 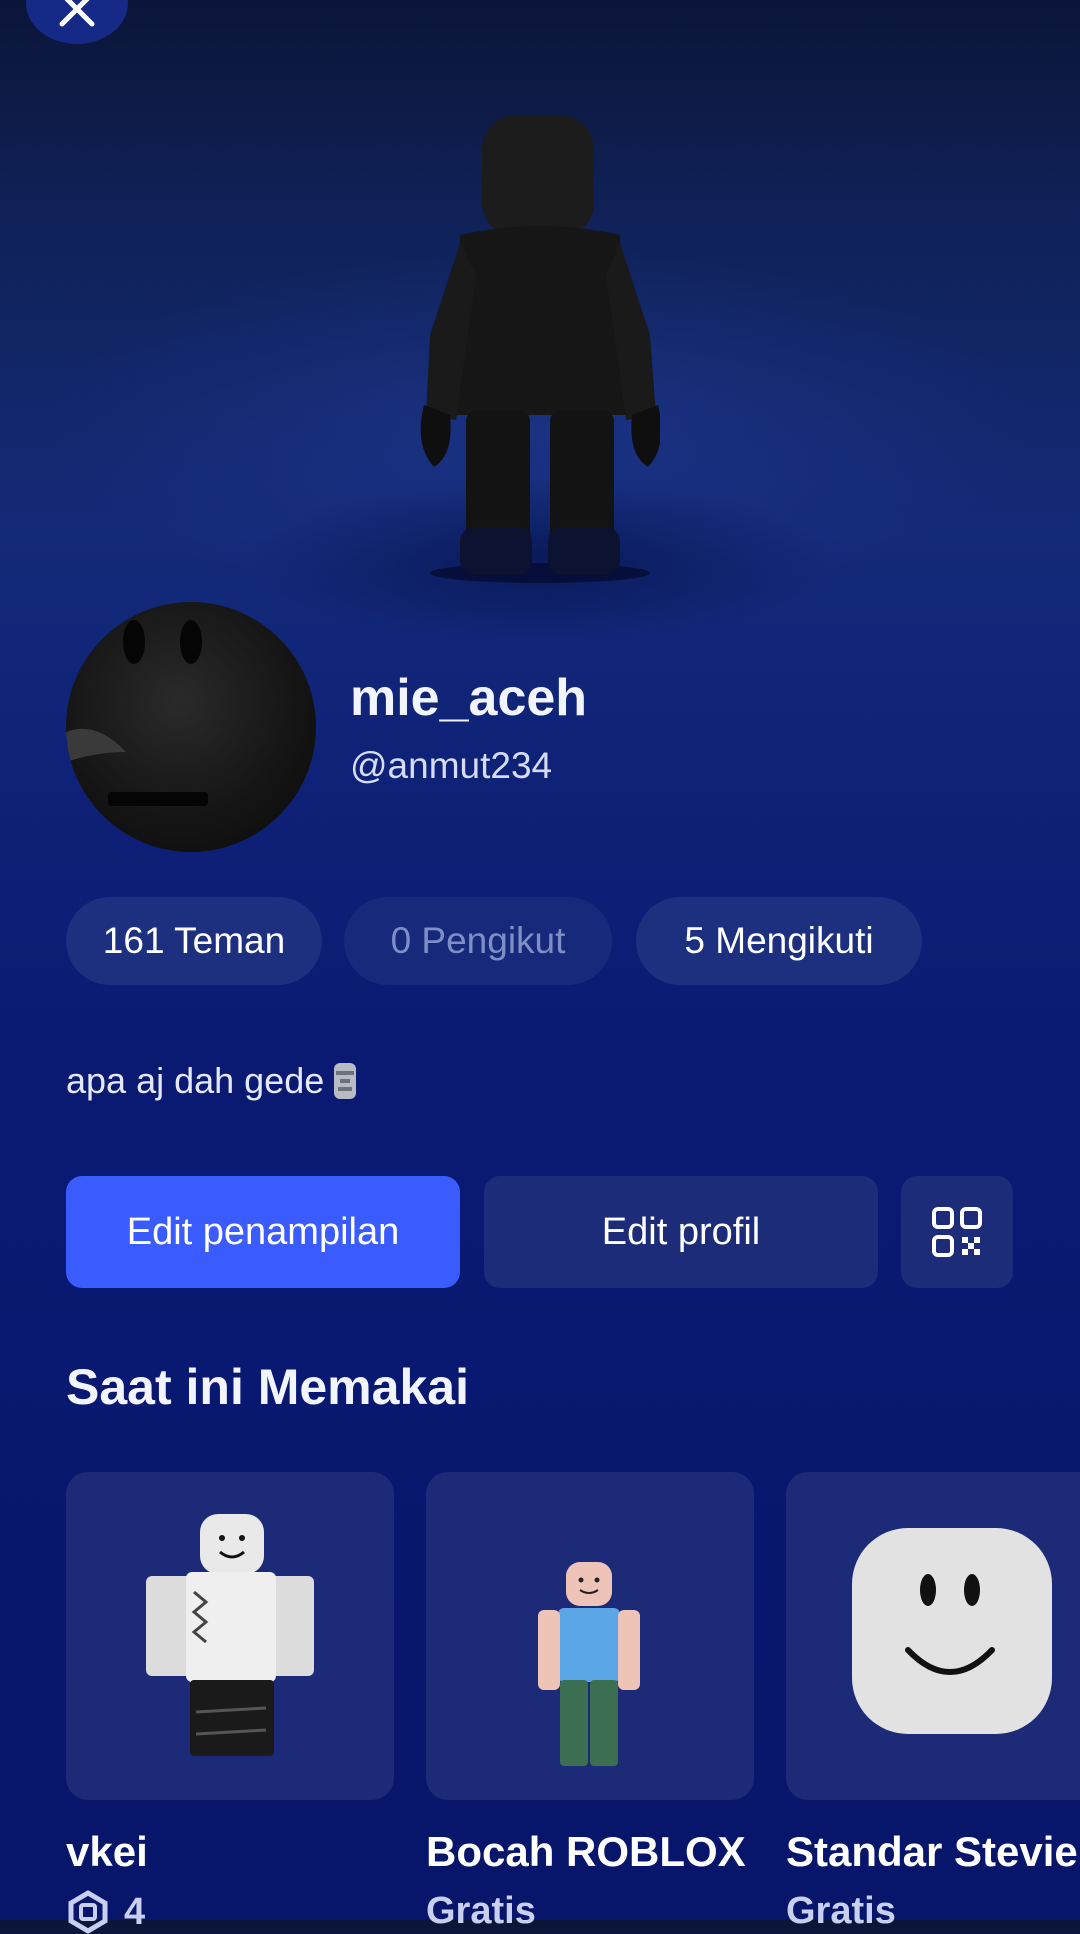 I want to click on wearing-item-price: 4, so click(x=105, y=1912).